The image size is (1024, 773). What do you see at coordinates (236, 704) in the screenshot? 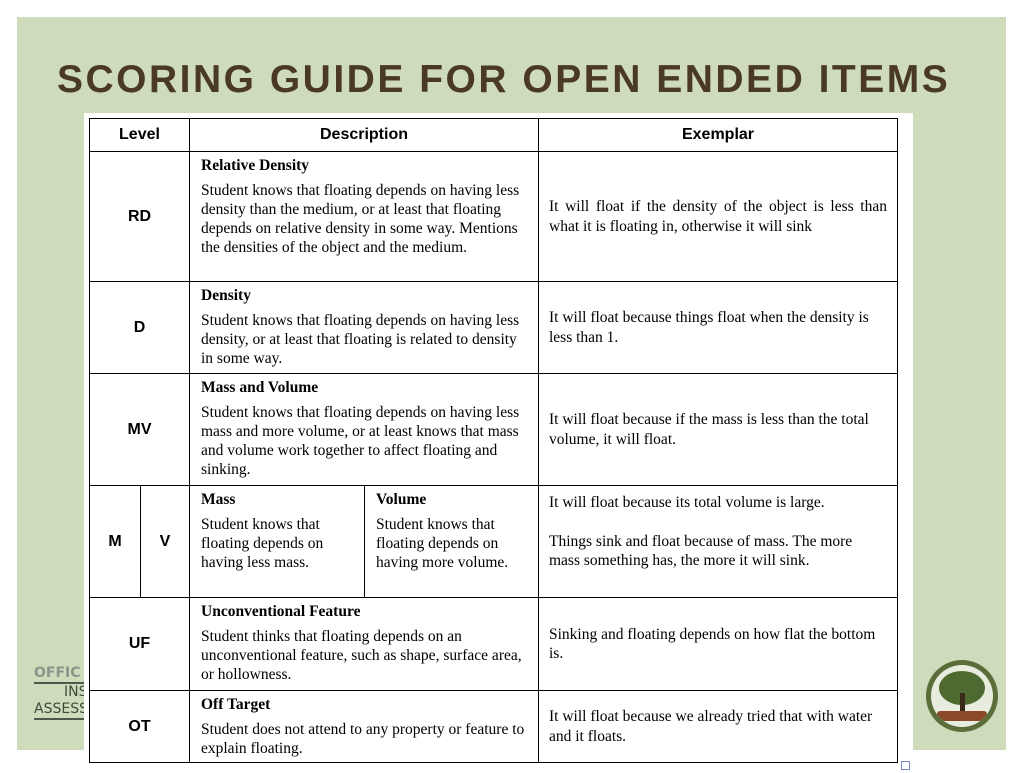
I see `description-title: Off Target` at bounding box center [236, 704].